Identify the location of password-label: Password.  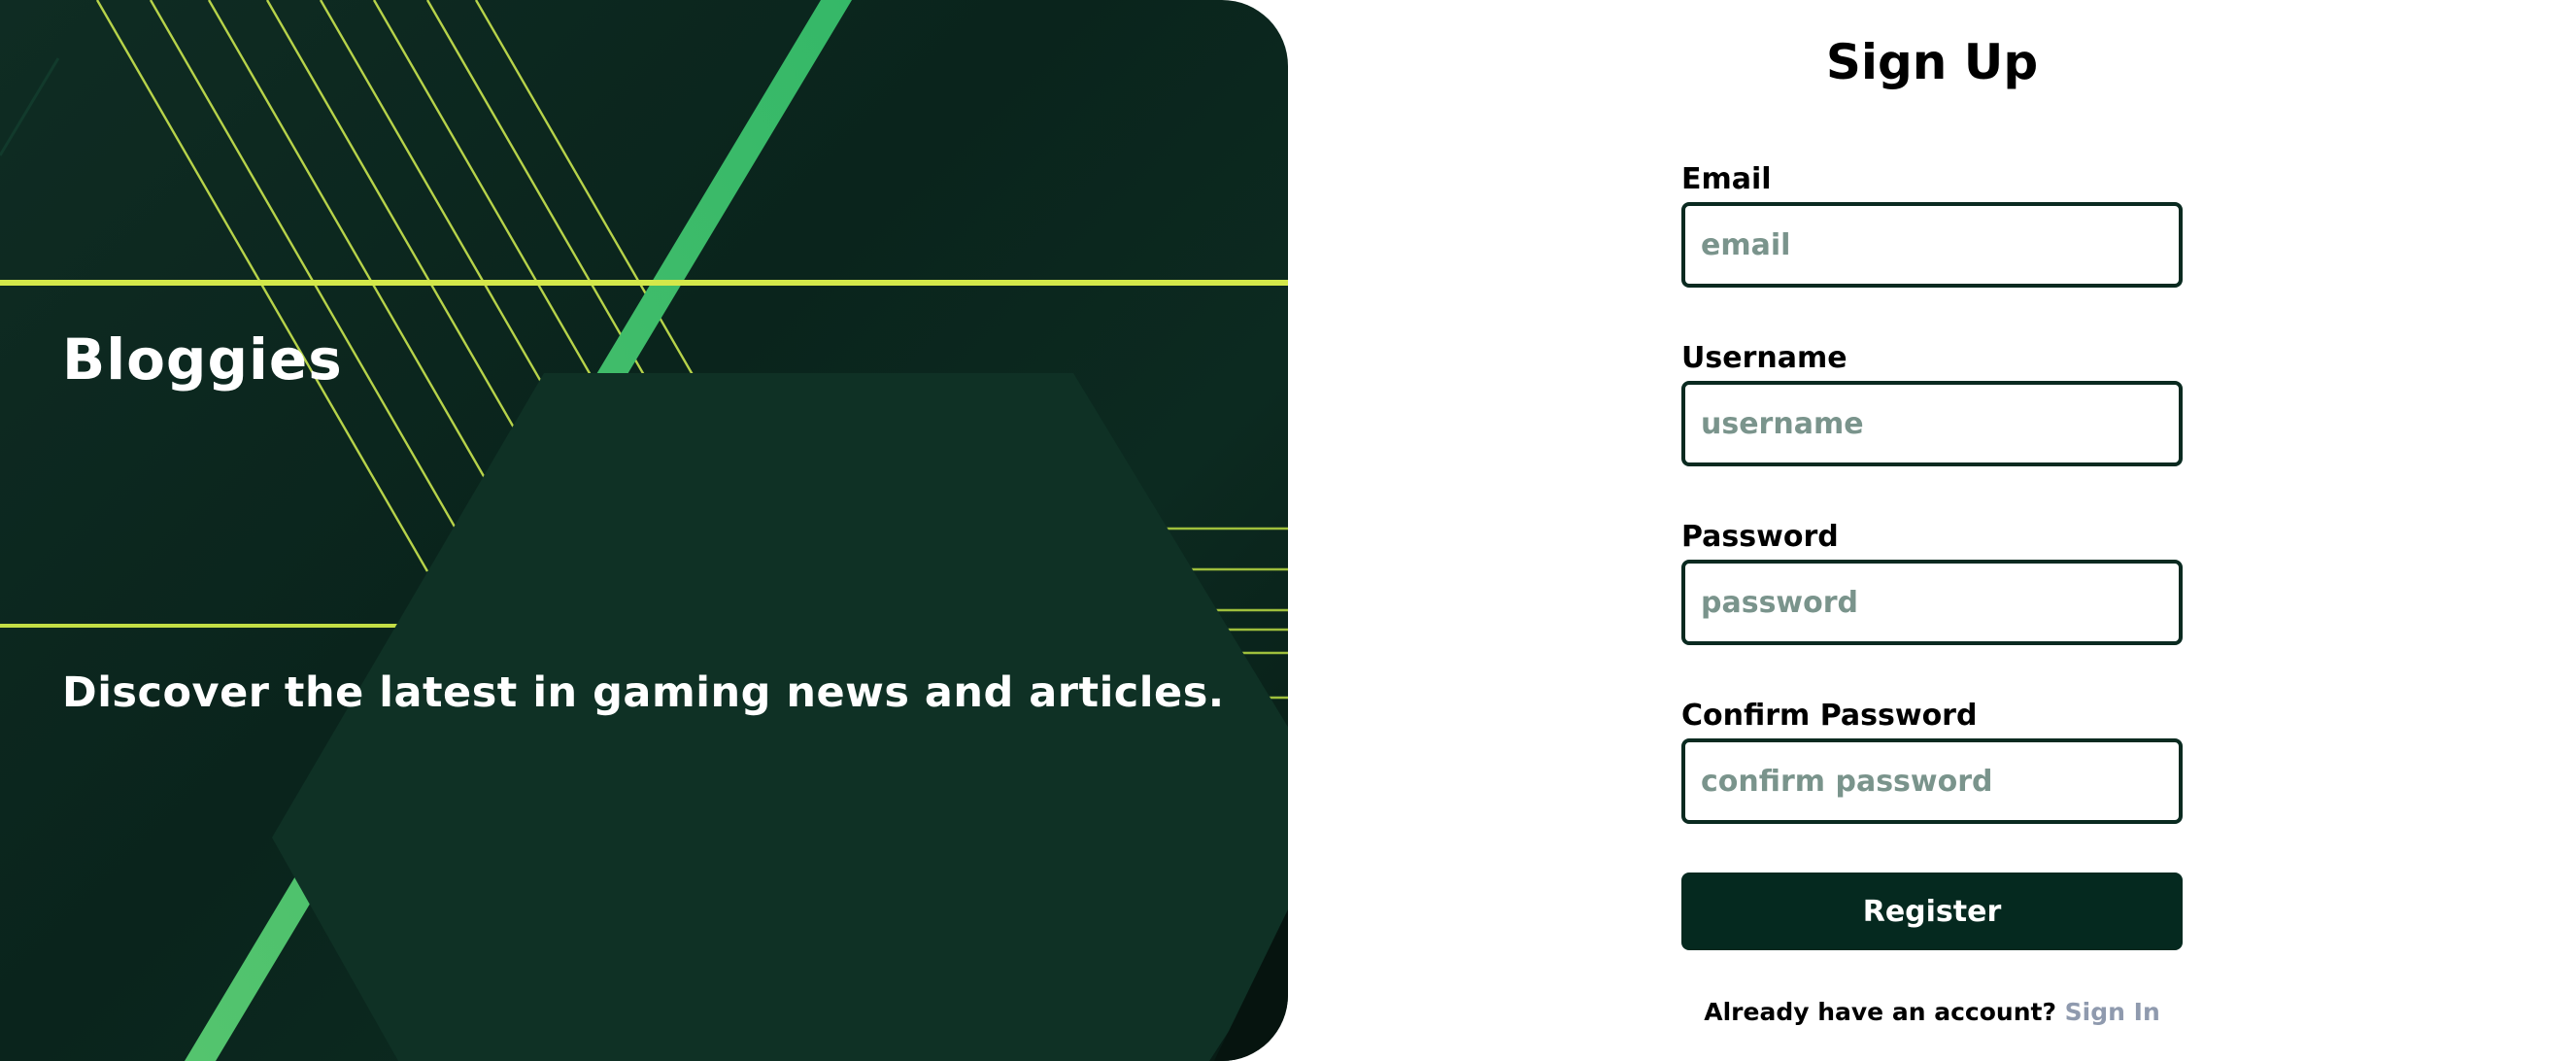
(1760, 537).